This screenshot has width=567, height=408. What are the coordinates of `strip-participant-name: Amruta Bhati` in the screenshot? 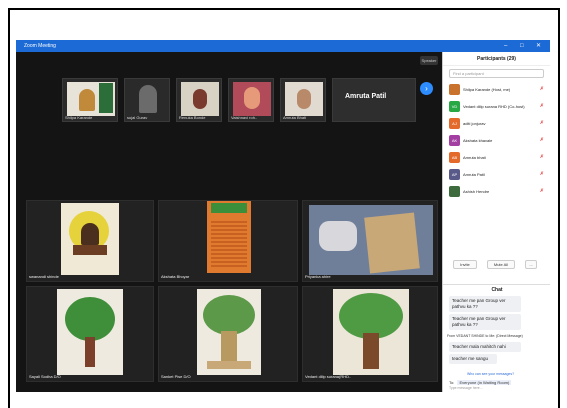 It's located at (295, 117).